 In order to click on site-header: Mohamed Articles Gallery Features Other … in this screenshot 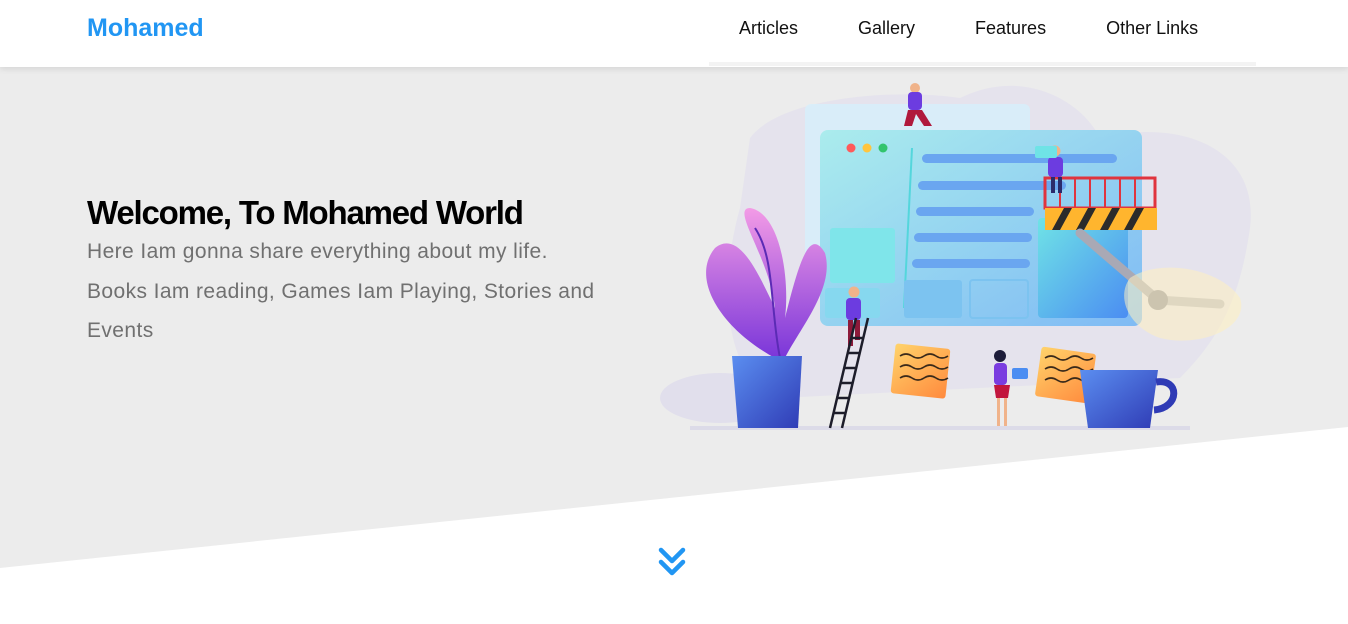, I will do `click(674, 33)`.